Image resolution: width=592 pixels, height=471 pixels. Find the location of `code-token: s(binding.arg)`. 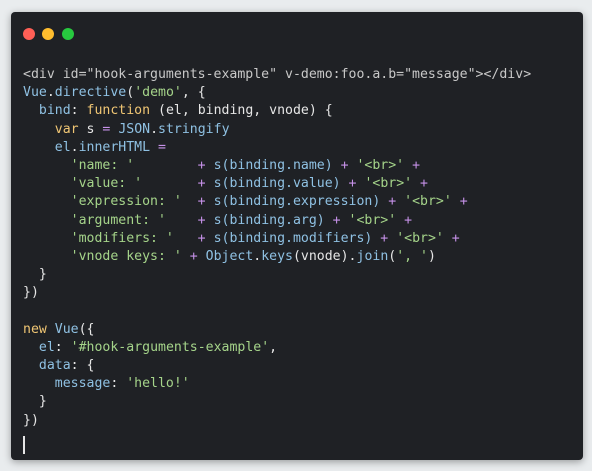

code-token: s(binding.arg) is located at coordinates (269, 220).